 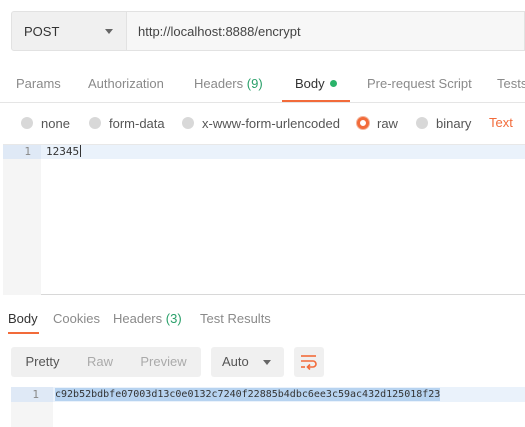 I want to click on wrap-lines-icon, so click(x=309, y=362).